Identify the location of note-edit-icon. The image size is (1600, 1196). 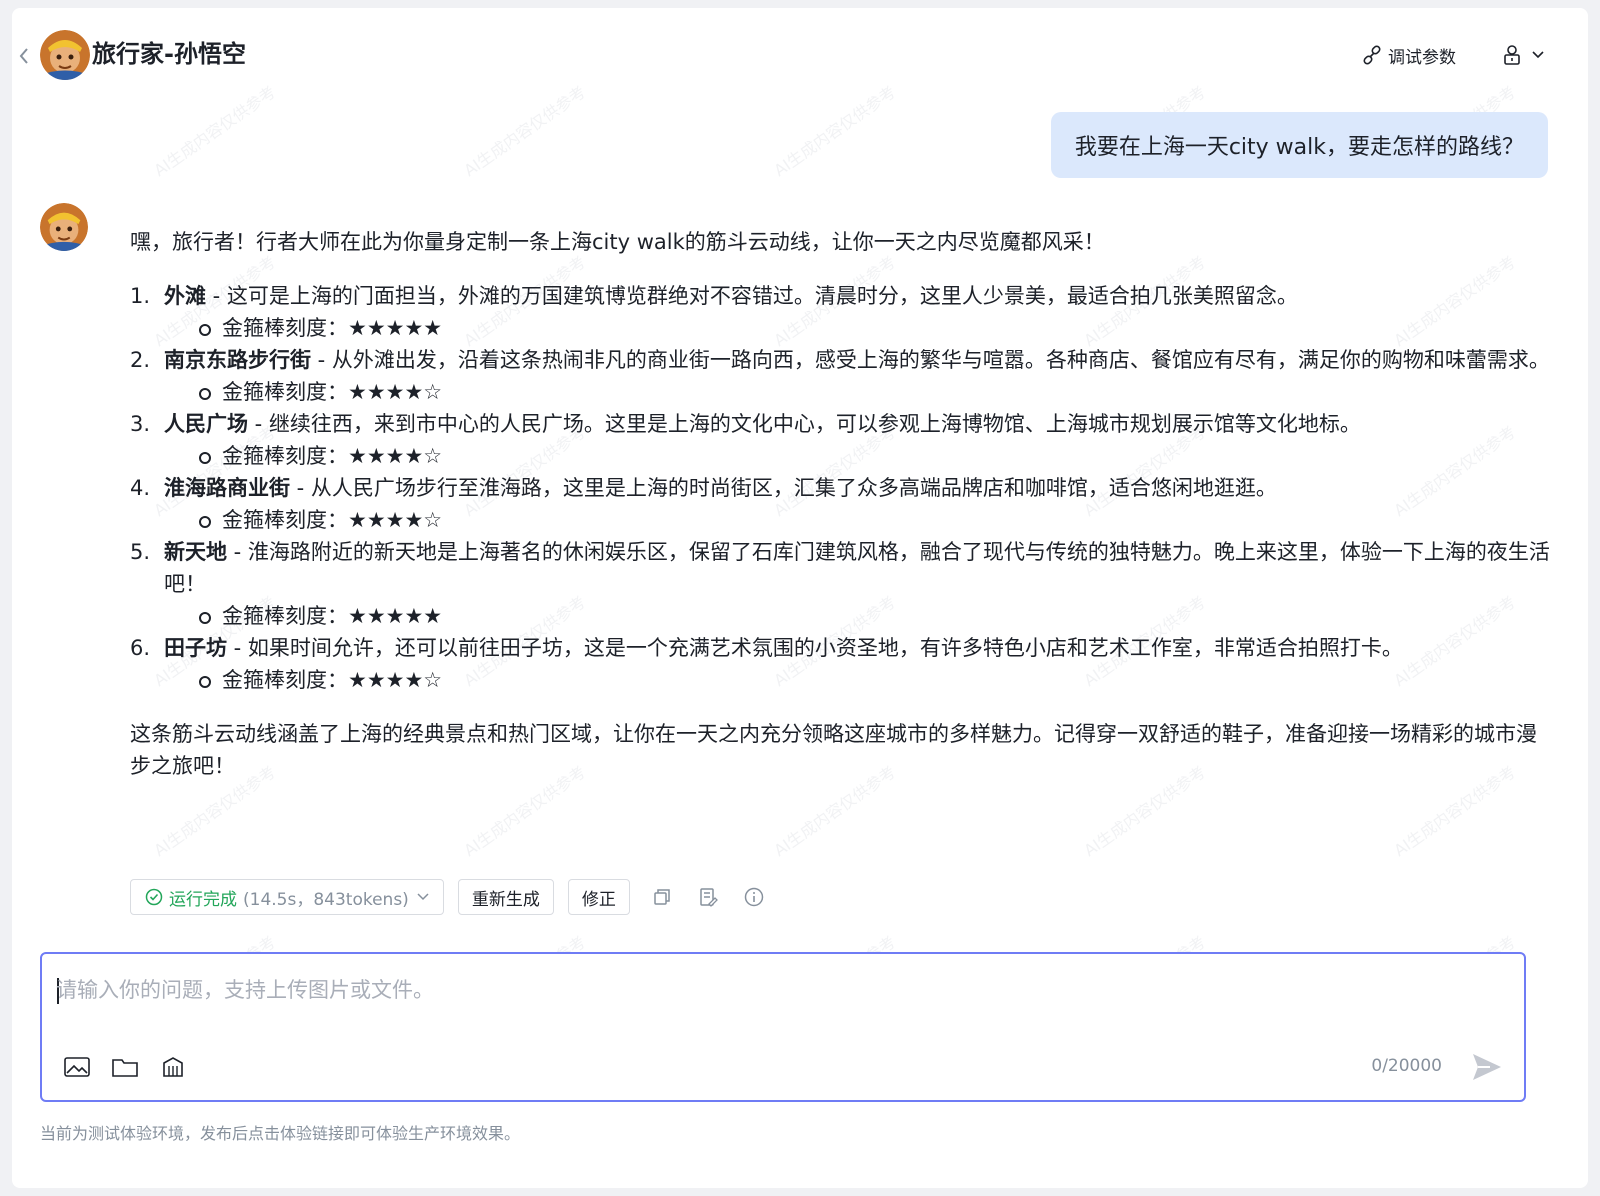
(708, 897).